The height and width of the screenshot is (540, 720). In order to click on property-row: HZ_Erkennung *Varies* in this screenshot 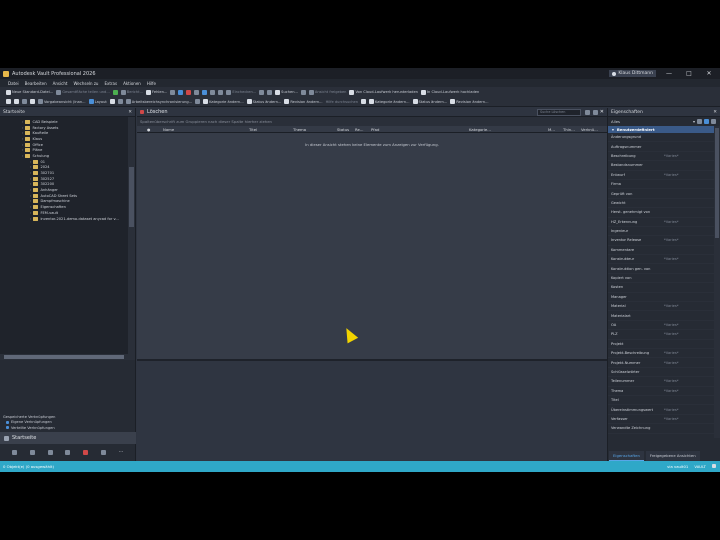, I will do `click(664, 222)`.